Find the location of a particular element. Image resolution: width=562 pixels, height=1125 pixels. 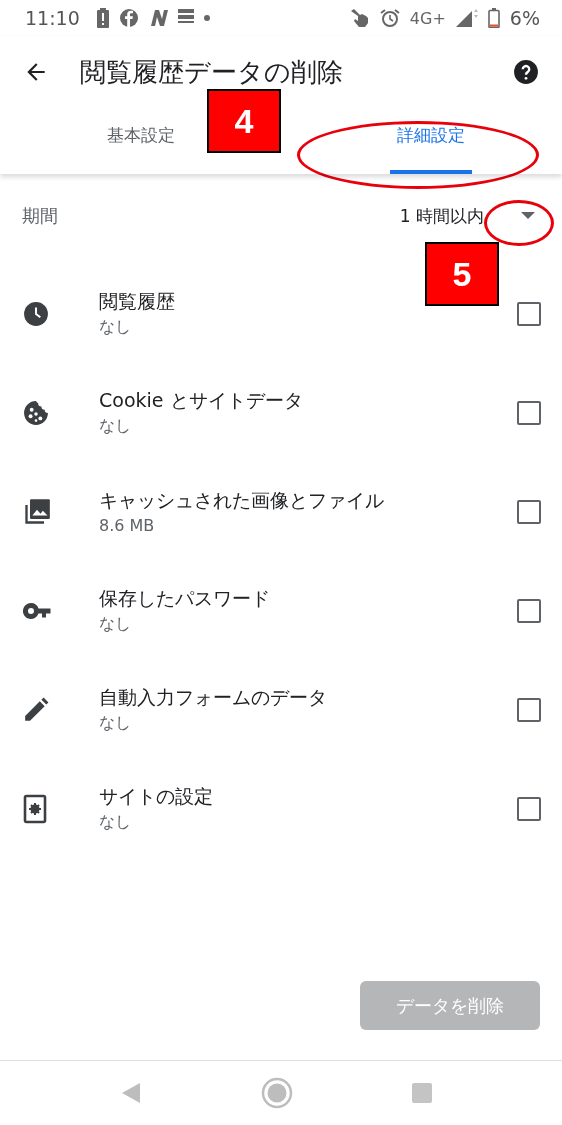

clock-icon is located at coordinates (36, 313).